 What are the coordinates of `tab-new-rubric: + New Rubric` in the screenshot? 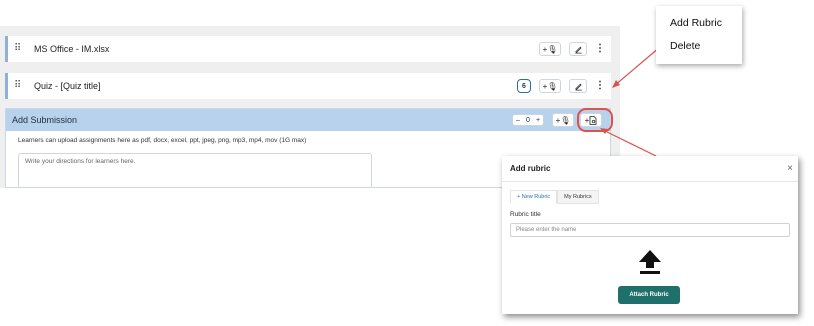 It's located at (534, 197).